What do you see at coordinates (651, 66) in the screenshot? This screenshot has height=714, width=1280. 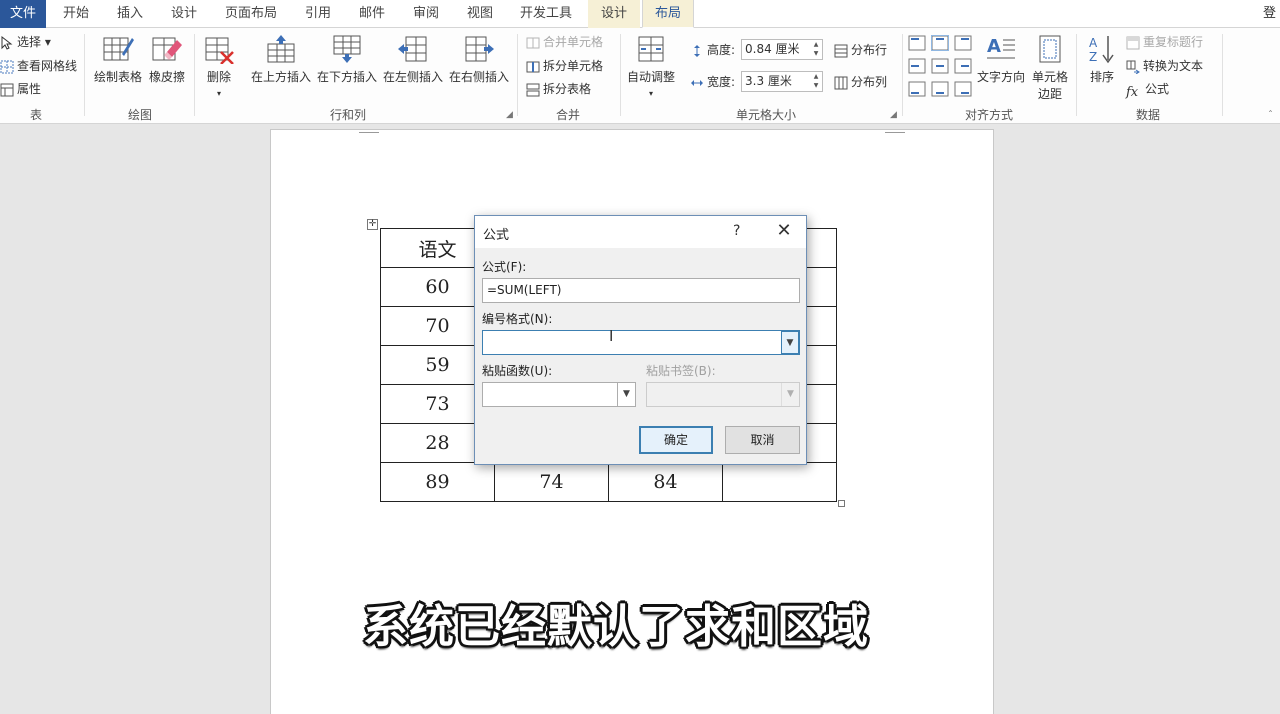 I see `autofit-button: 自动调整 ▾` at bounding box center [651, 66].